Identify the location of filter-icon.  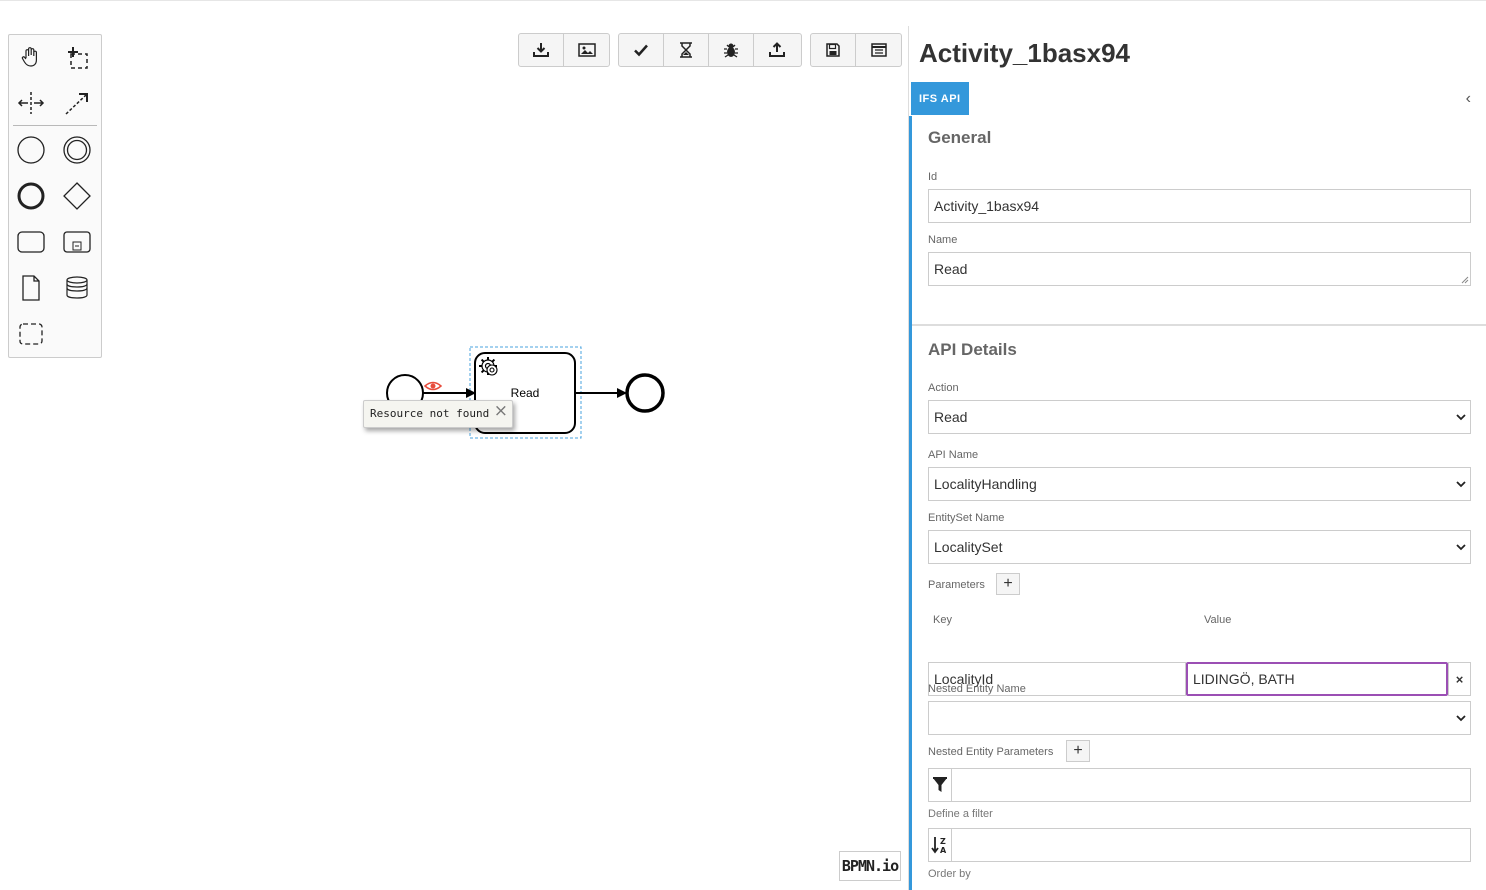
(940, 785).